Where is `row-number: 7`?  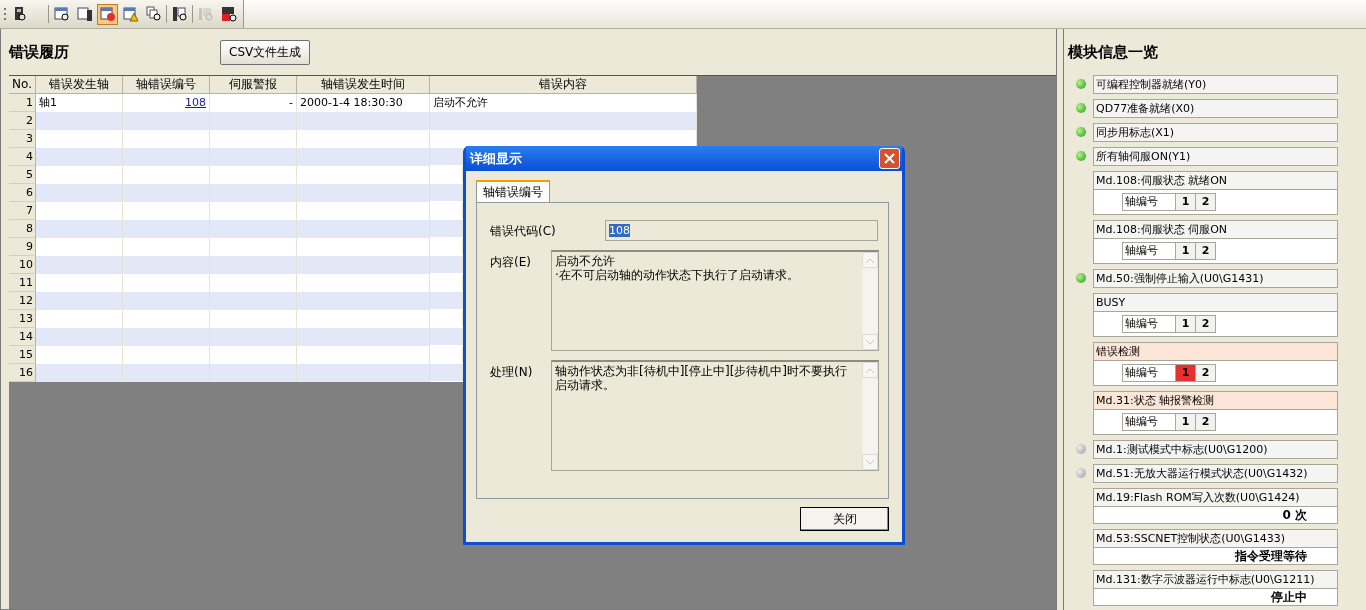 row-number: 7 is located at coordinates (22, 211).